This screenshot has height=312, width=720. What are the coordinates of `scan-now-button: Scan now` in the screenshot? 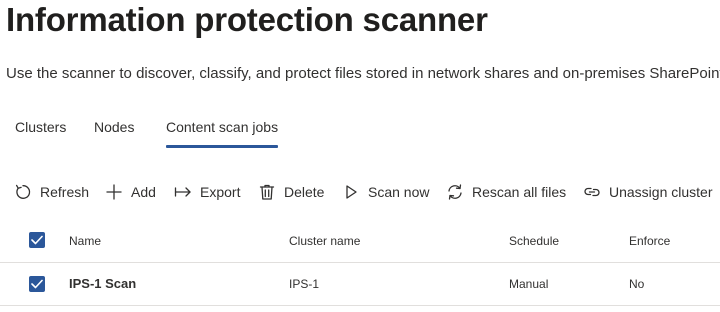 It's located at (385, 192).